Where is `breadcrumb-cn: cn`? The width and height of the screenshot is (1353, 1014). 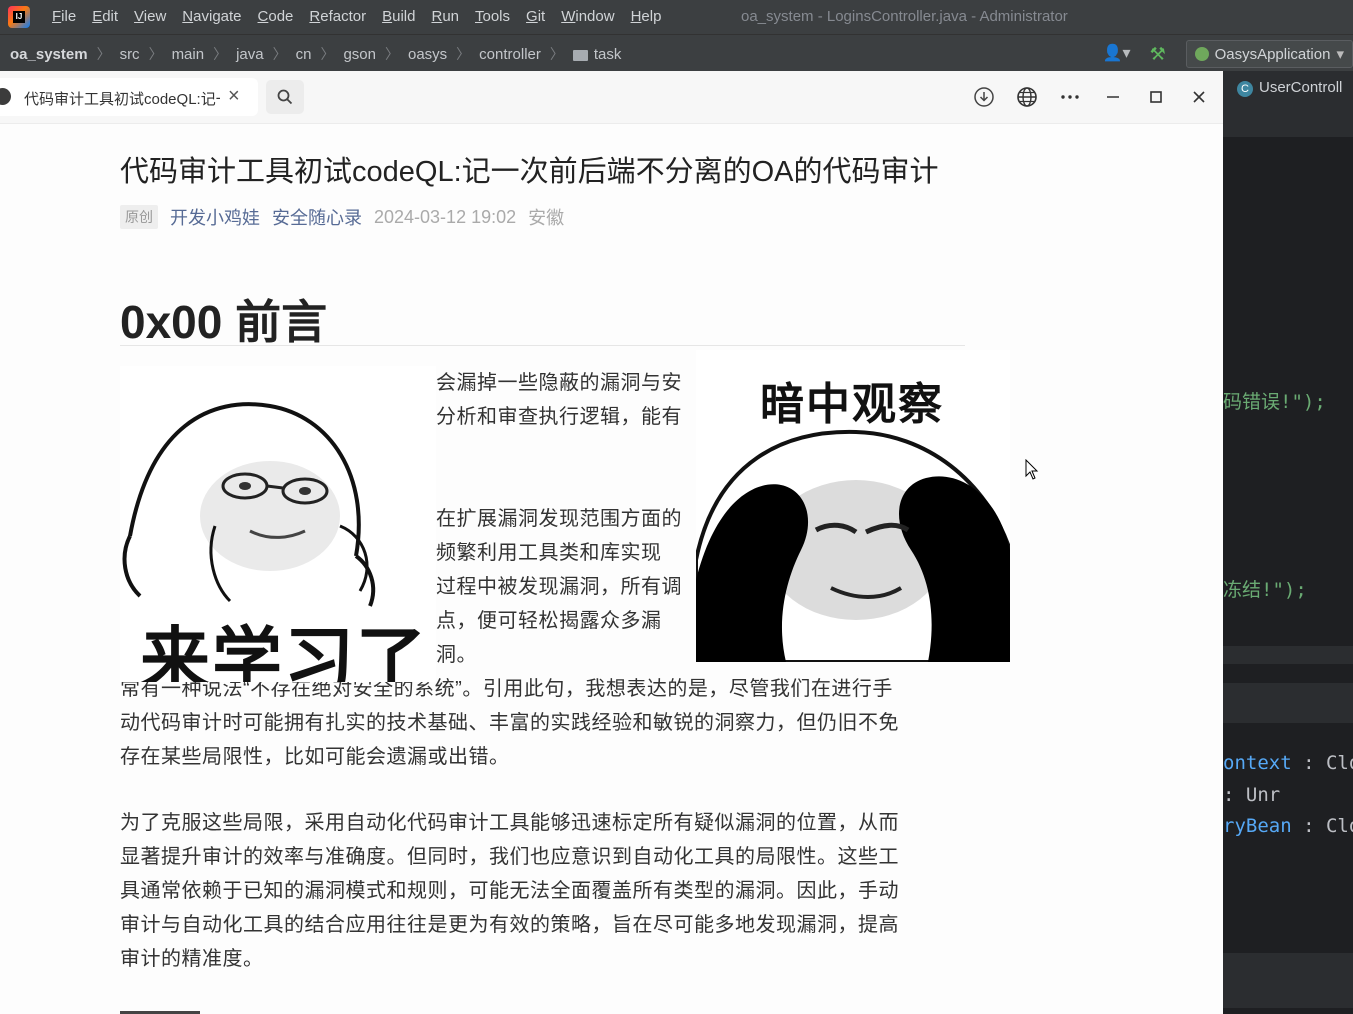
breadcrumb-cn: cn is located at coordinates (304, 54).